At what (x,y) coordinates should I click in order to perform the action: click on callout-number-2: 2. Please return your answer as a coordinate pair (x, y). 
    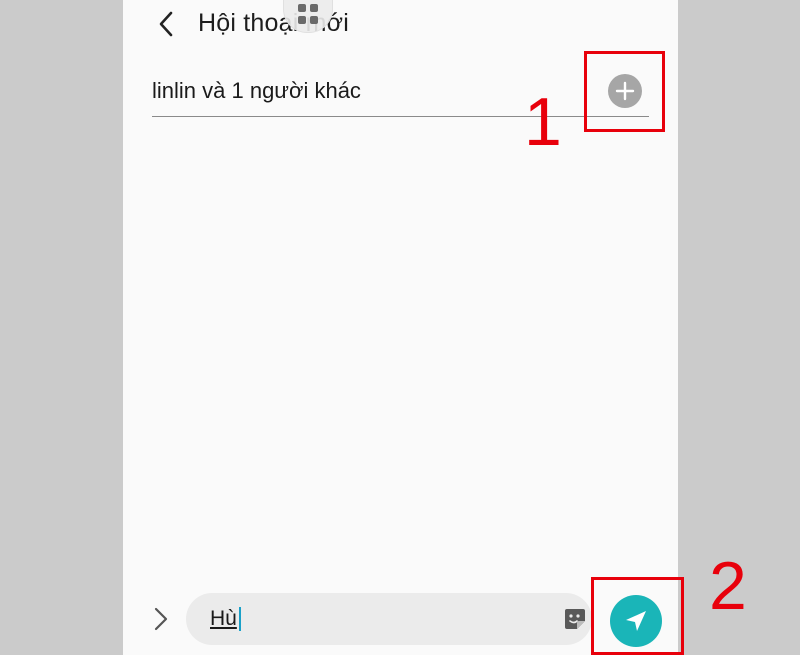
    Looking at the image, I should click on (728, 586).